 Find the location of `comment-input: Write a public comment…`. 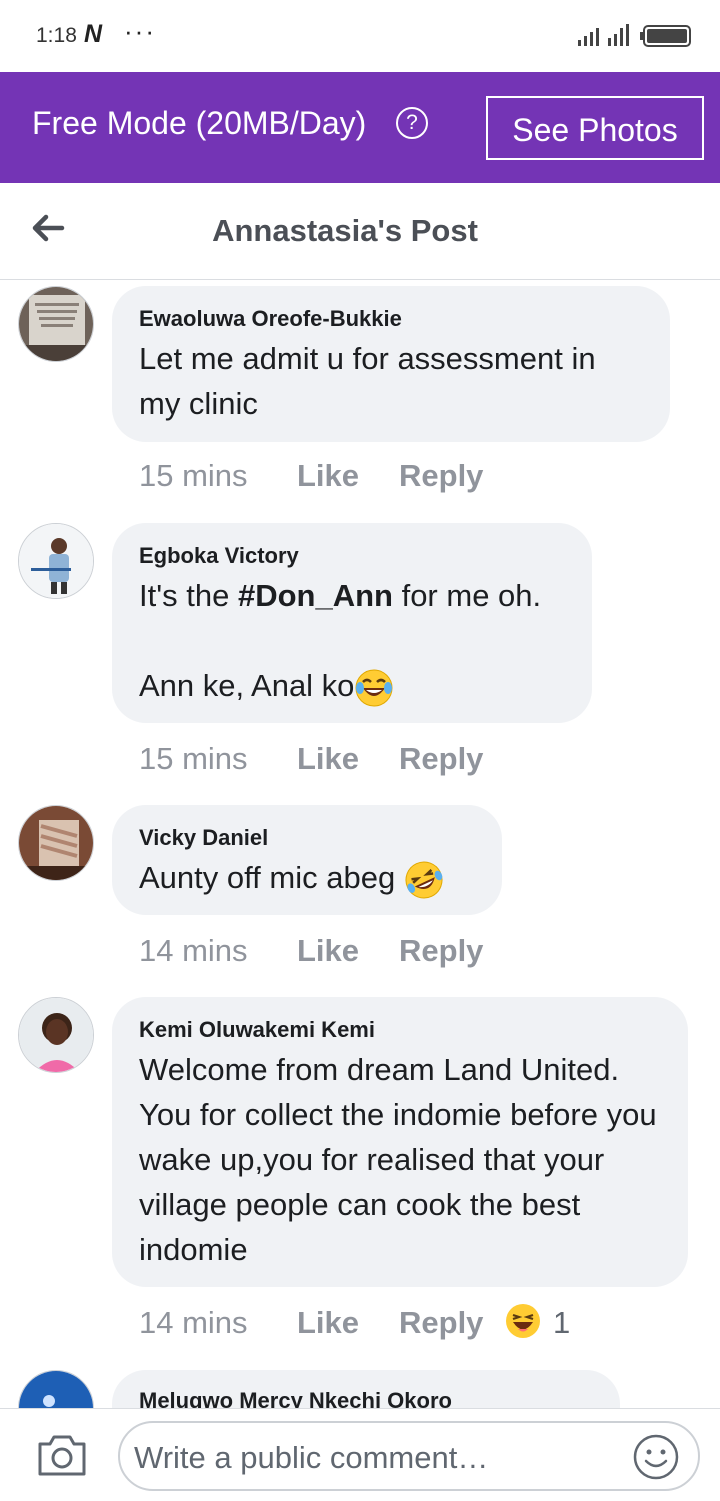

comment-input: Write a public comment… is located at coordinates (409, 1456).